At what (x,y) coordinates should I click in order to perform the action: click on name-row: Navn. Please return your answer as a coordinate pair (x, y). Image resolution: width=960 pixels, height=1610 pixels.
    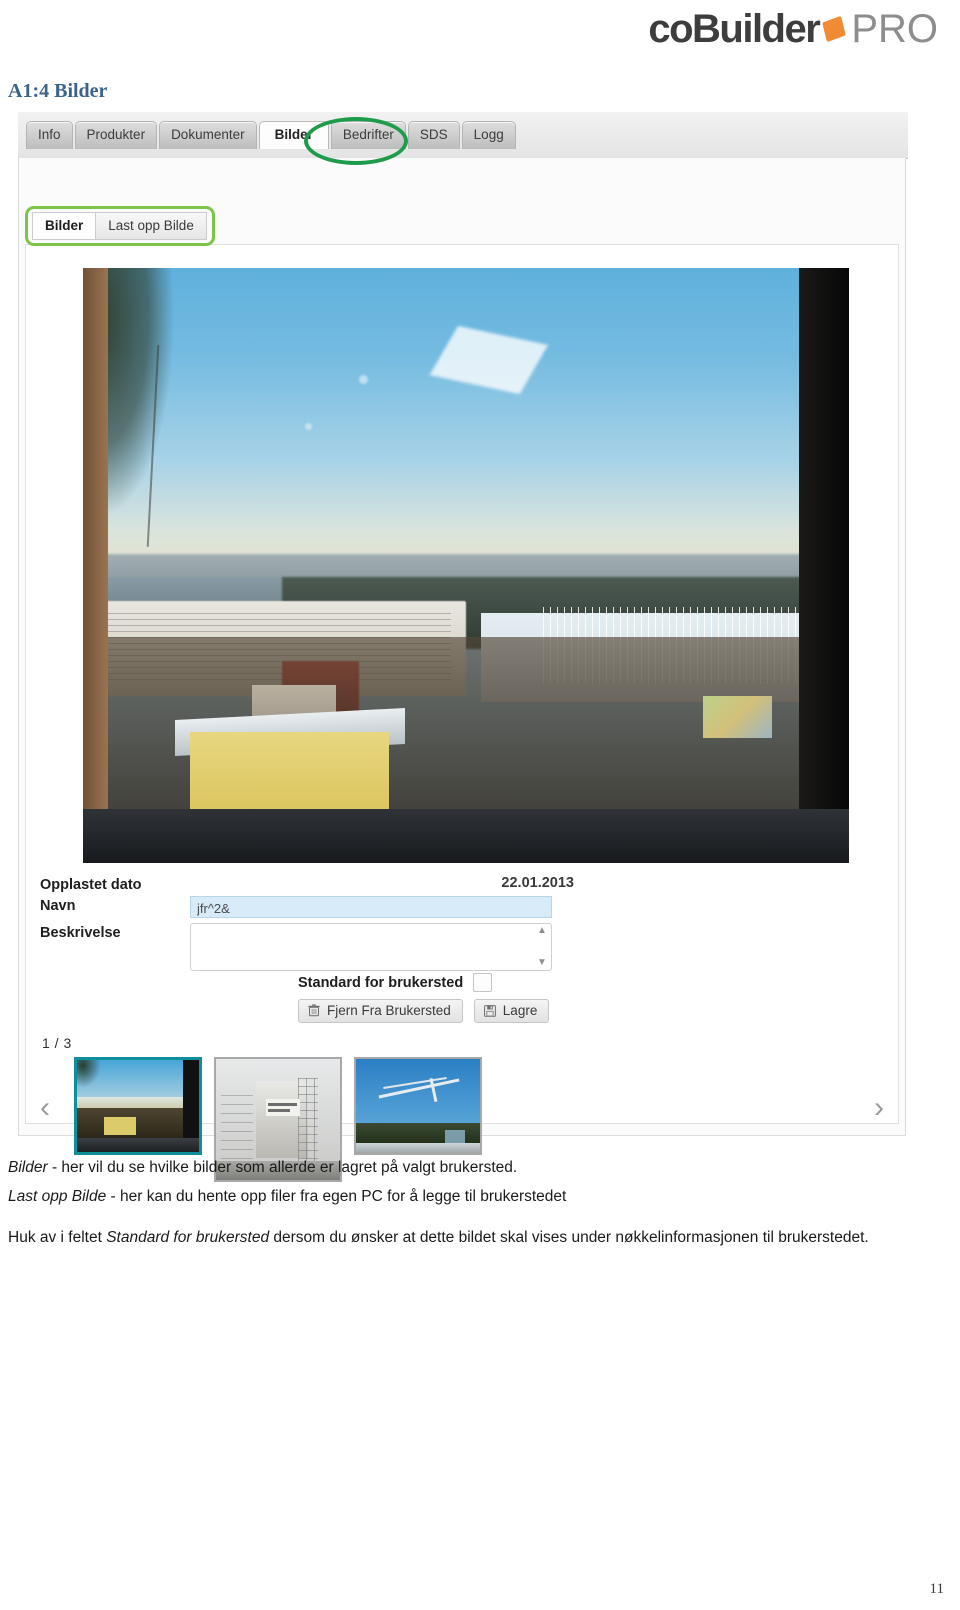
    Looking at the image, I should click on (310, 907).